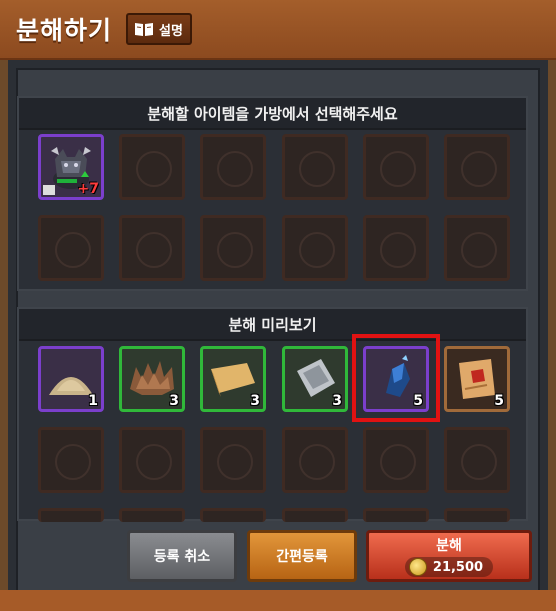  I want to click on preview-slot-6: 5, so click(477, 379).